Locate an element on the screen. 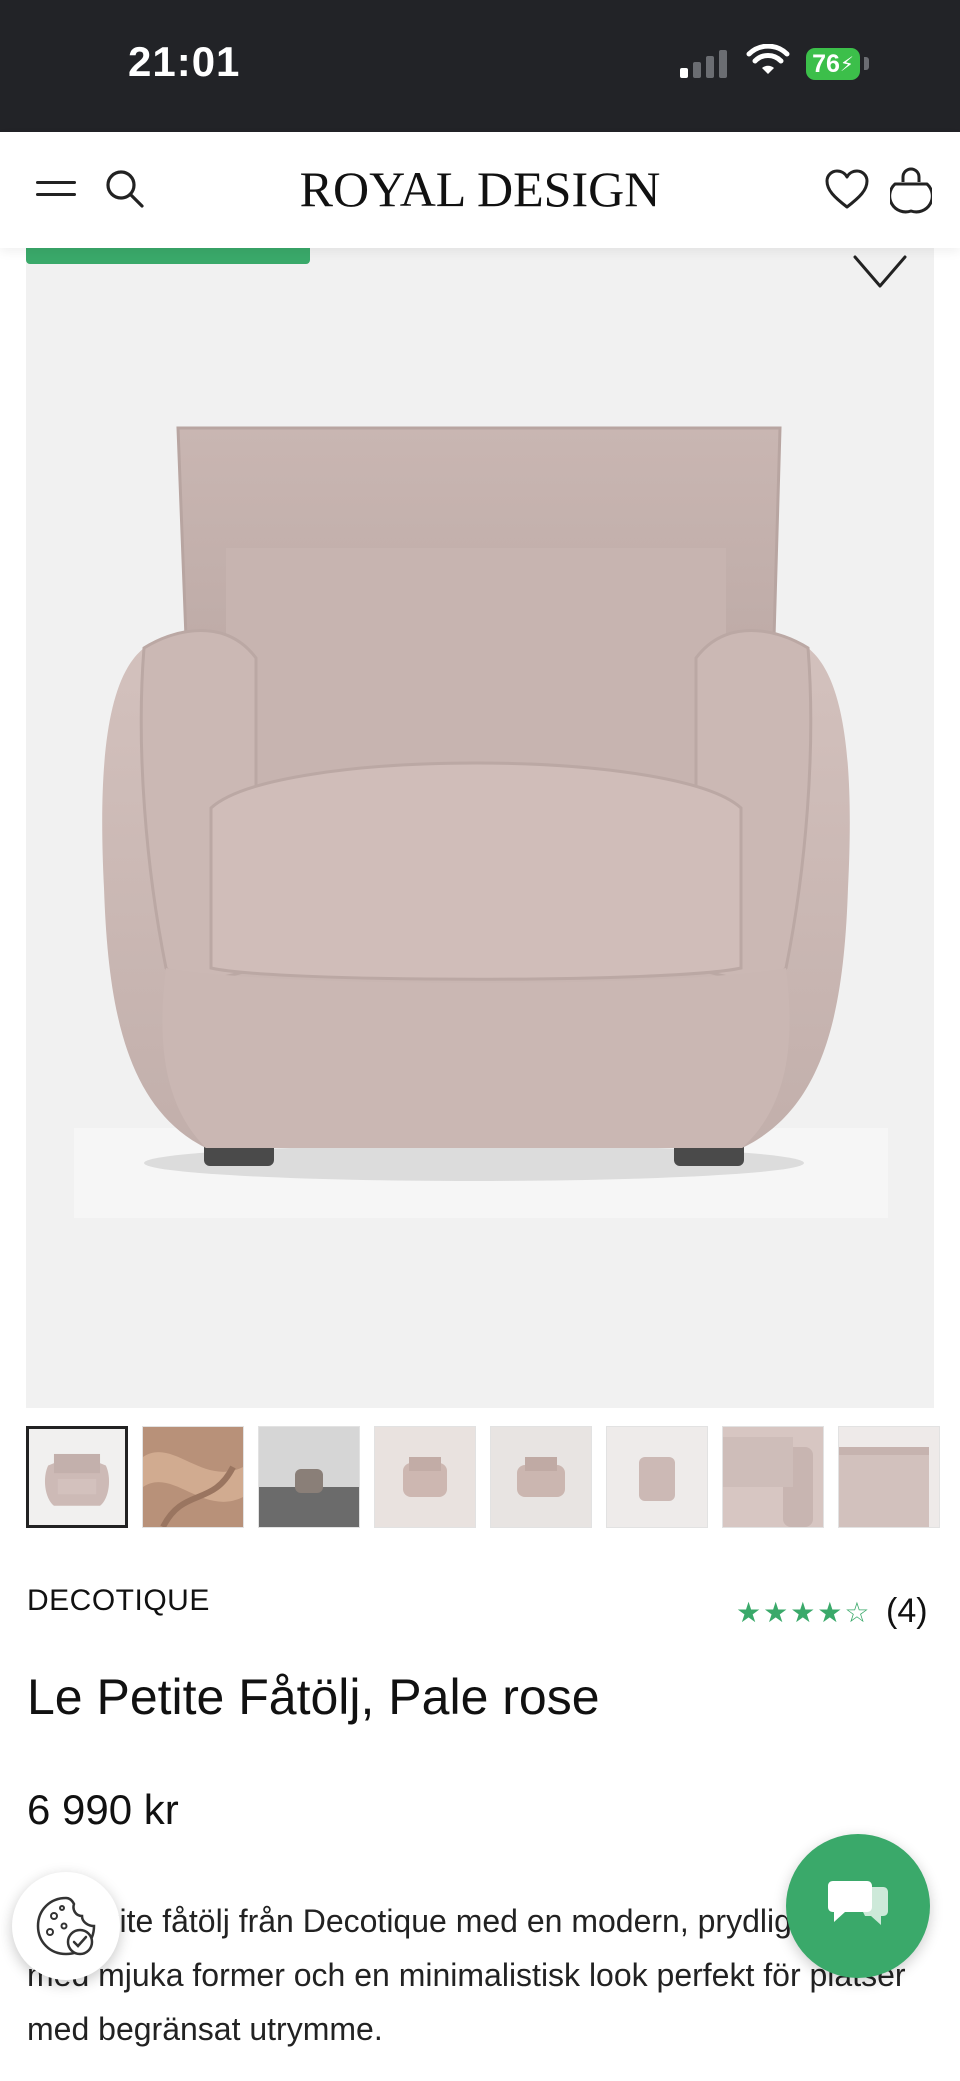 Image resolution: width=960 pixels, height=2081 pixels. site-header: ROYAL DESIGN is located at coordinates (480, 190).